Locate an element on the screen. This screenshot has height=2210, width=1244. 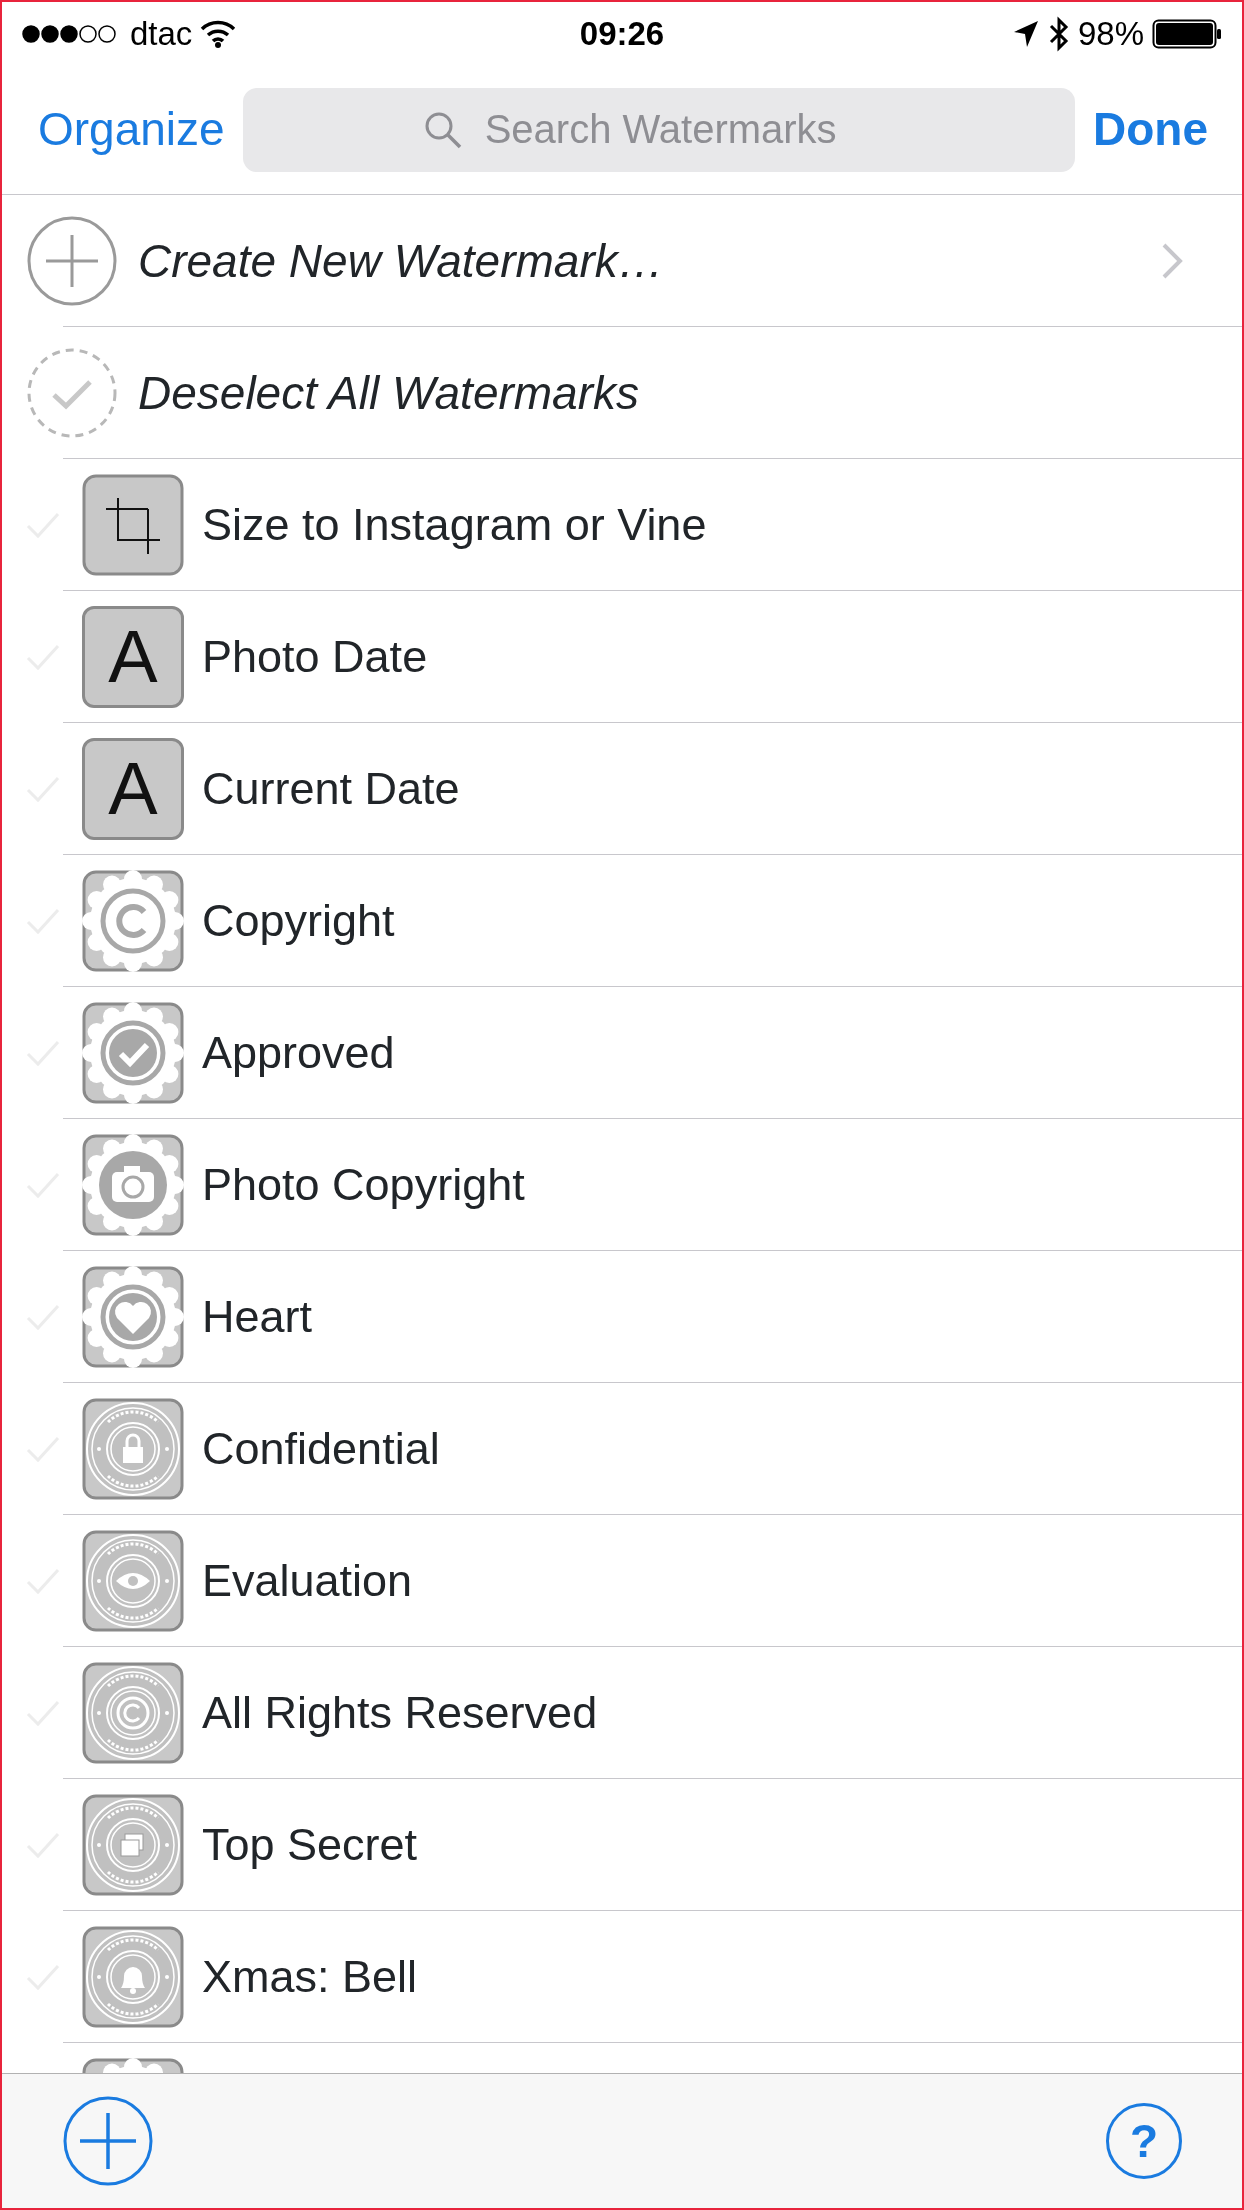
list-row: Approved is located at coordinates (622, 1053).